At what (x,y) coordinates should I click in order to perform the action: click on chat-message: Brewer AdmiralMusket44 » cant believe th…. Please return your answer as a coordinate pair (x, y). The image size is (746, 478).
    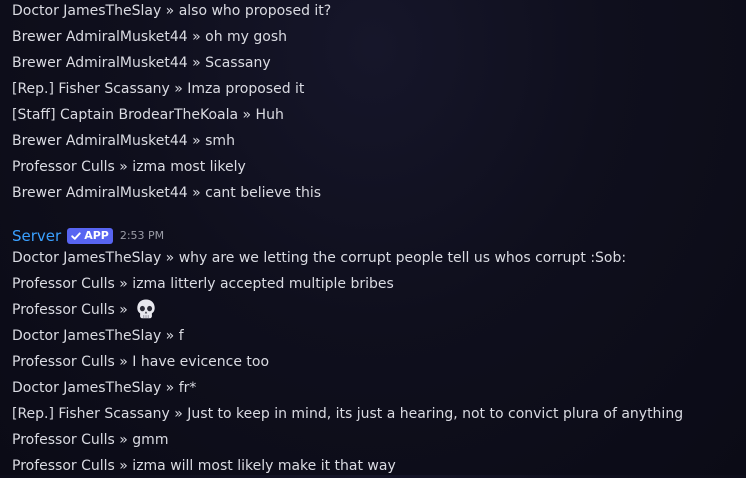
    Looking at the image, I should click on (166, 193).